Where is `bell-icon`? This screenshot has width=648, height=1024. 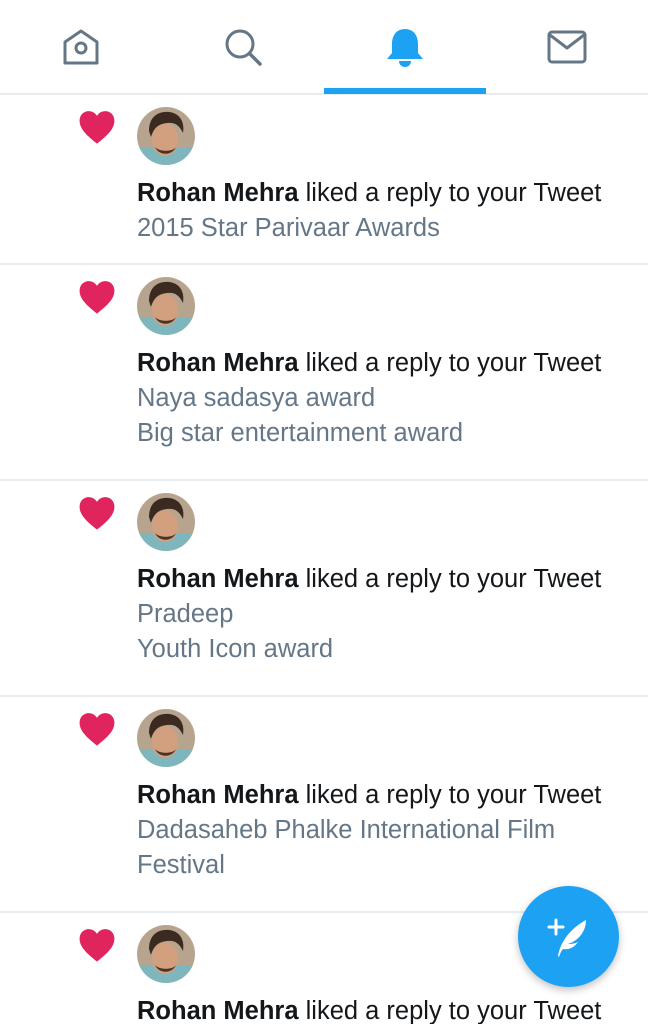
bell-icon is located at coordinates (405, 47).